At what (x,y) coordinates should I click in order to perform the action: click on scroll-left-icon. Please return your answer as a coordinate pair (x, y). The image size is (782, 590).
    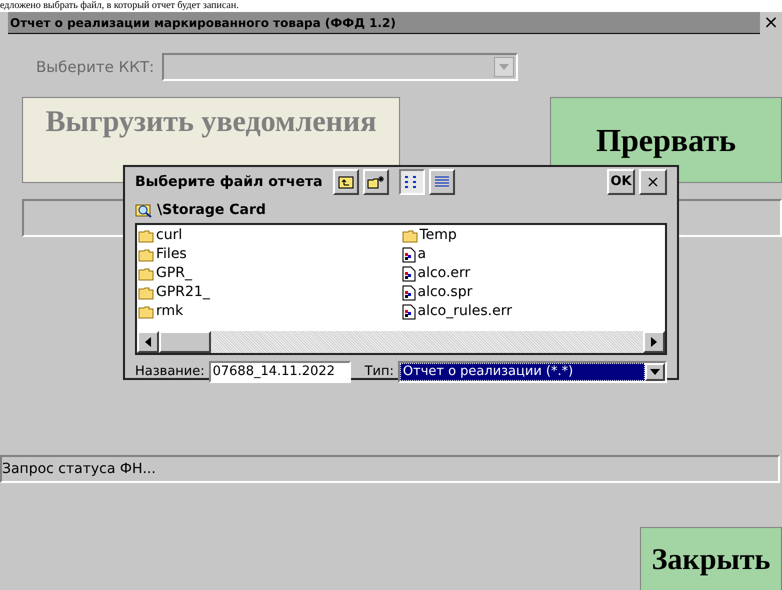
    Looking at the image, I should click on (148, 342).